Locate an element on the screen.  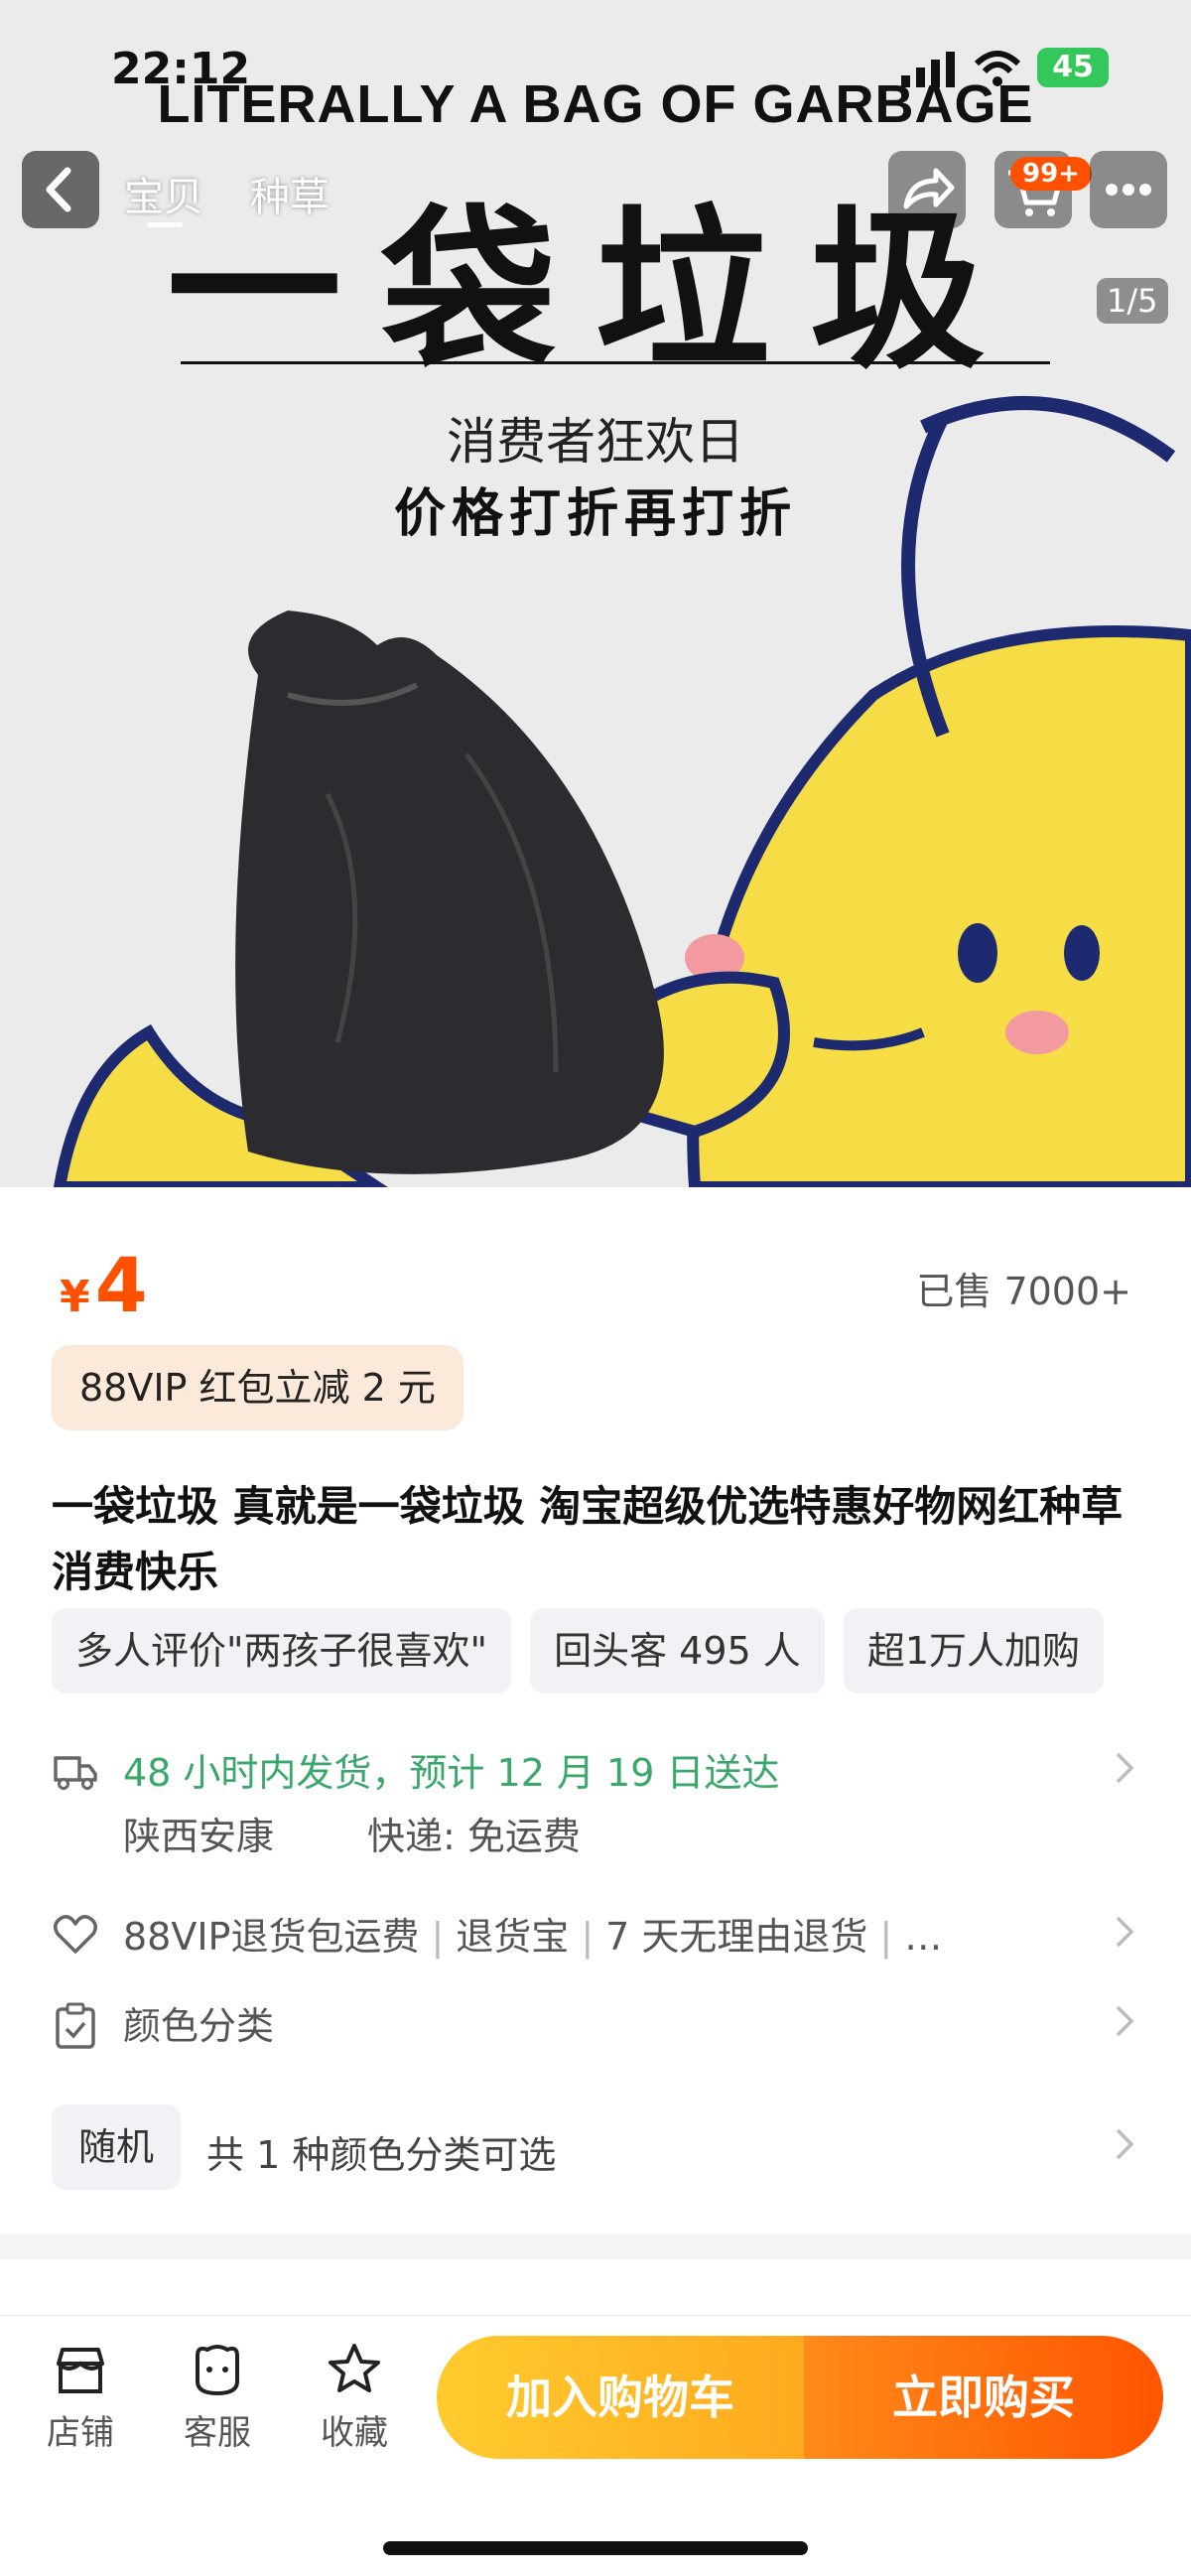
color-category-label: 颜色分类 is located at coordinates (199, 2026).